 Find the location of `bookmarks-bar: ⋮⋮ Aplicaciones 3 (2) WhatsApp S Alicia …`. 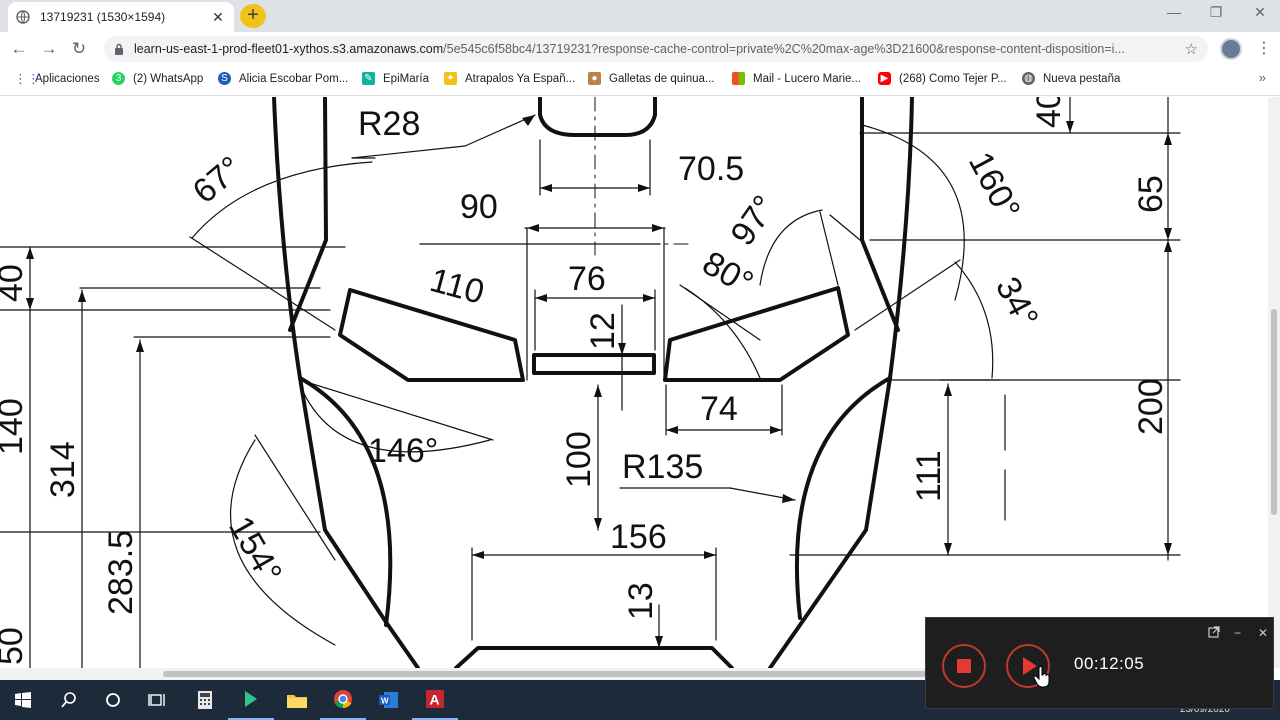

bookmarks-bar: ⋮⋮ Aplicaciones 3 (2) WhatsApp S Alicia … is located at coordinates (640, 81).